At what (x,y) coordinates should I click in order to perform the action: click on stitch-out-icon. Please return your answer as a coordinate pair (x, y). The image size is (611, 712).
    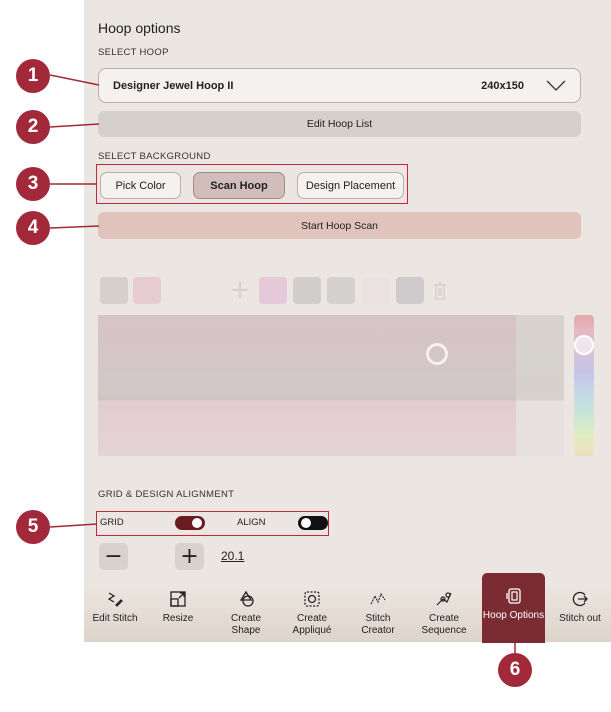
    Looking at the image, I should click on (580, 599).